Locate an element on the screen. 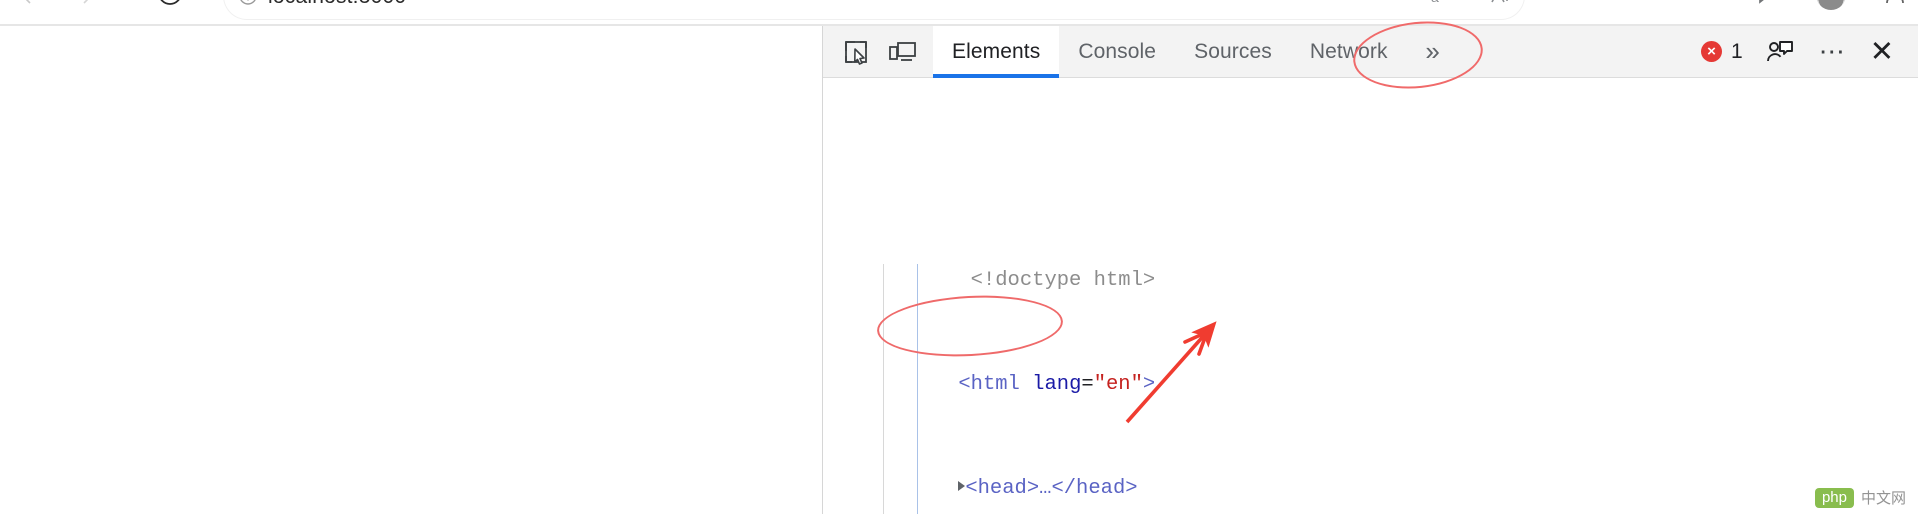  tab-elements-label: Elements is located at coordinates (996, 51).